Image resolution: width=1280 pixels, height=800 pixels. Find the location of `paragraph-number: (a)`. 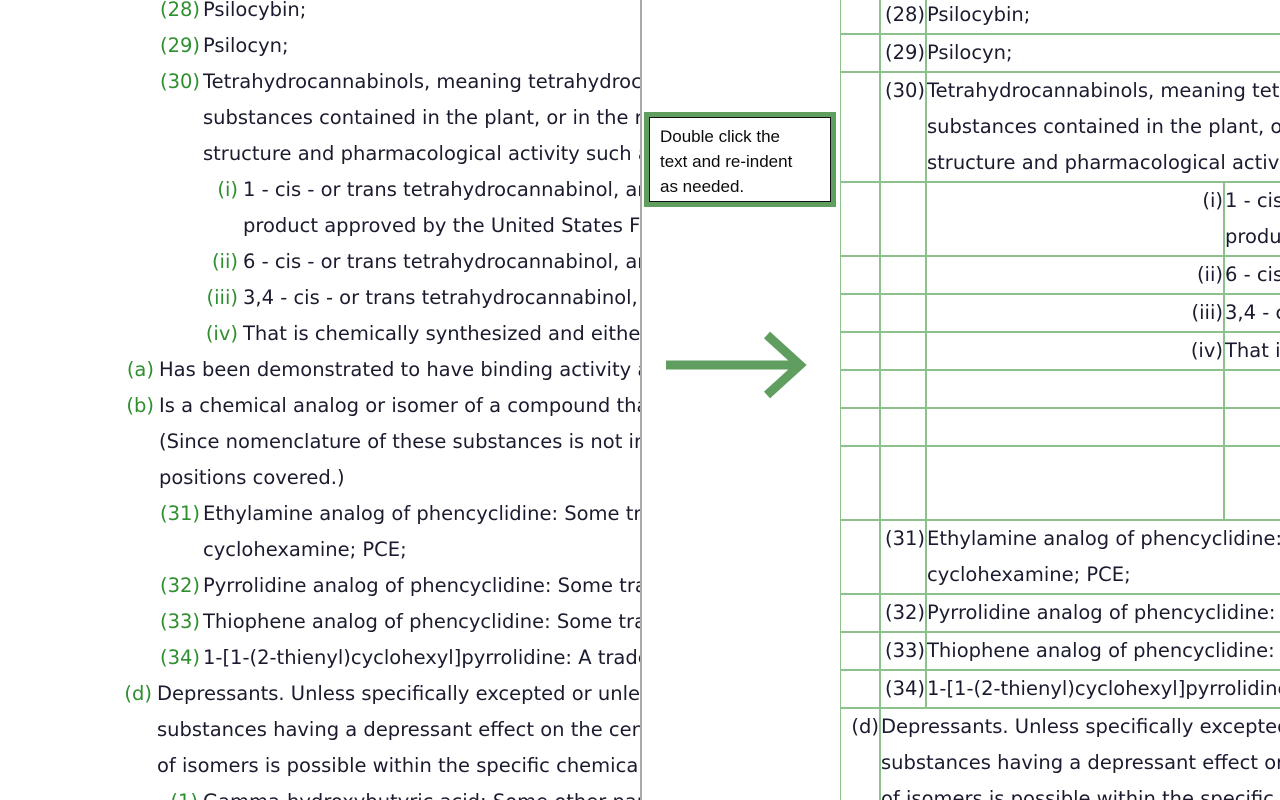

paragraph-number: (a) is located at coordinates (140, 369).